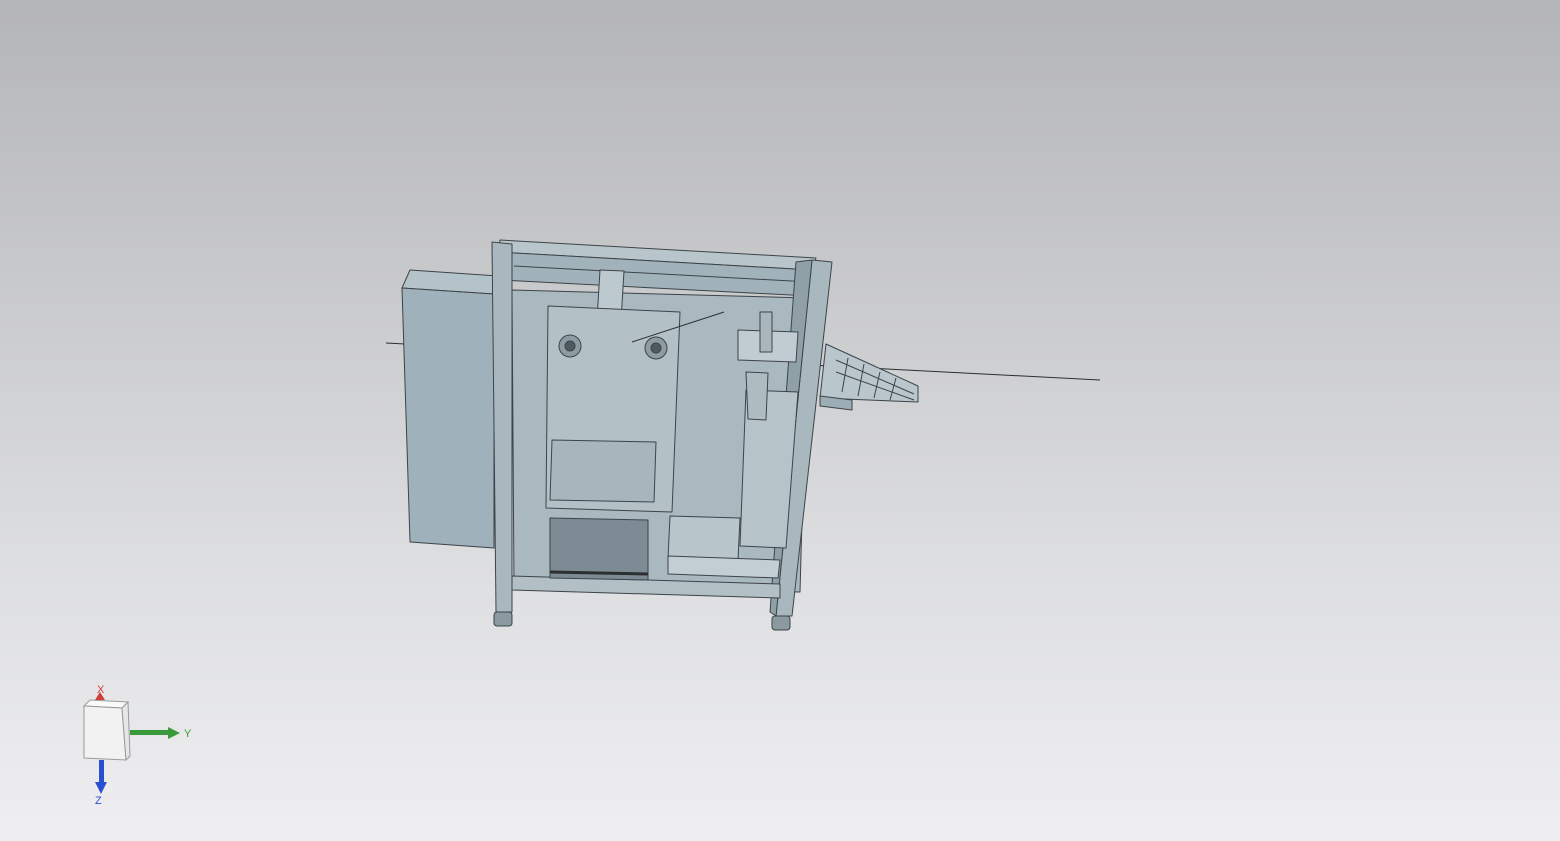 Image resolution: width=1560 pixels, height=841 pixels. I want to click on left-post, so click(502, 427).